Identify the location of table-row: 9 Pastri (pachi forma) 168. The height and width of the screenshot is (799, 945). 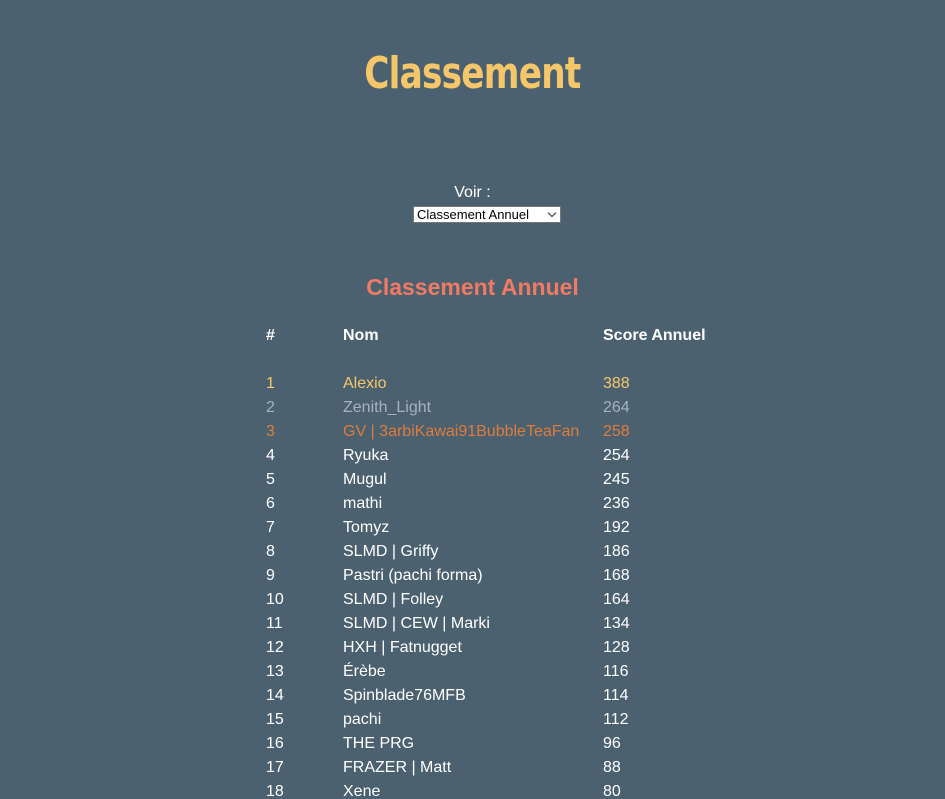
(496, 578).